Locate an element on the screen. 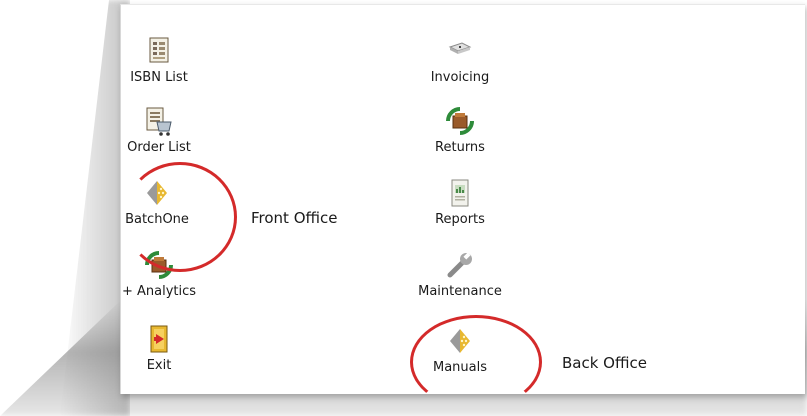 This screenshot has height=416, width=807. front-office-annotation: Front Office is located at coordinates (294, 218).